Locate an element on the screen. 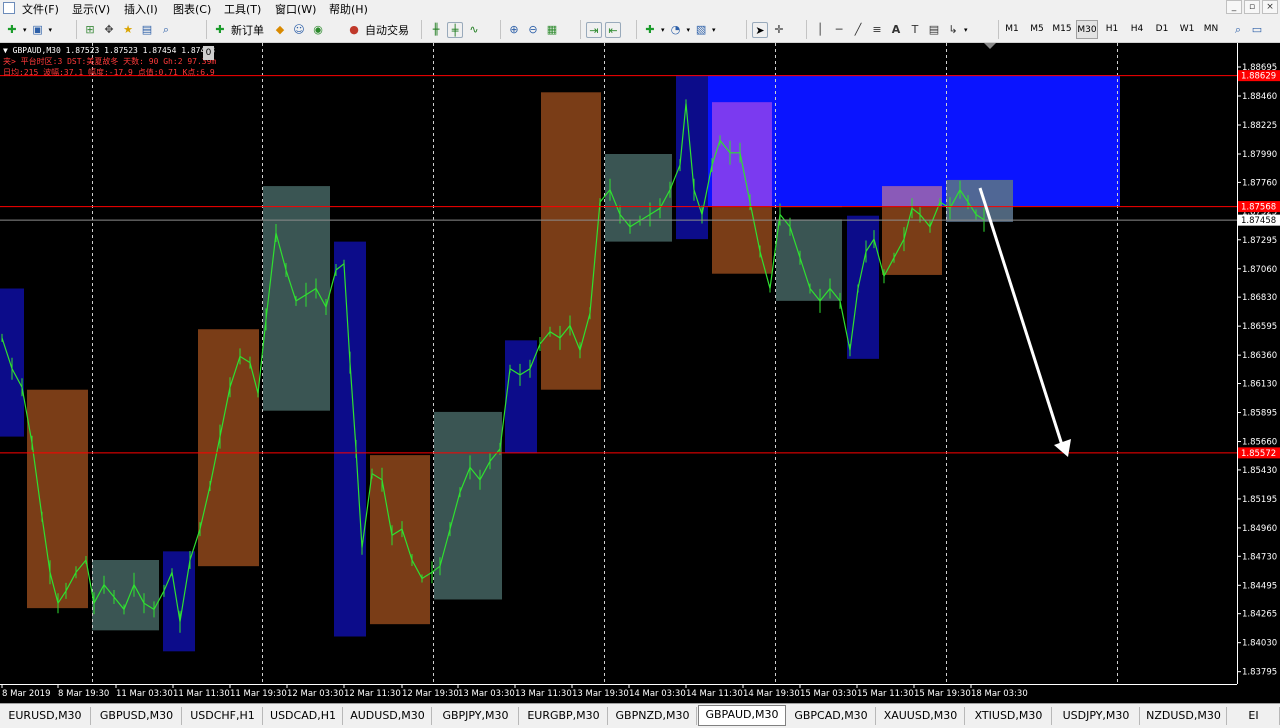  timeframe-h4: H4 is located at coordinates (1137, 29).